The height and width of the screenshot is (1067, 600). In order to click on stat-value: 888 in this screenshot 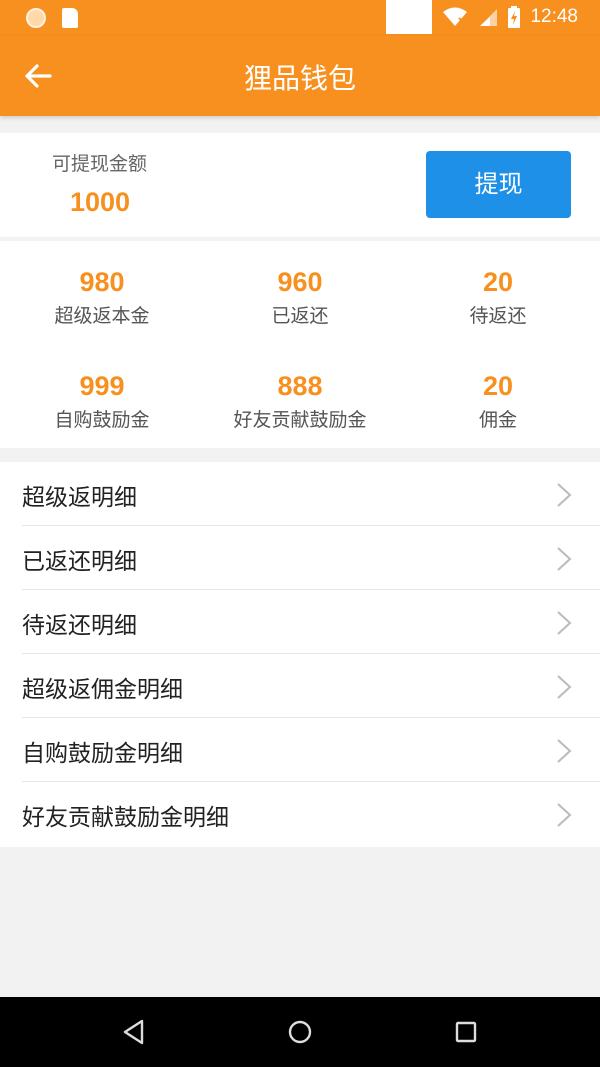, I will do `click(300, 386)`.